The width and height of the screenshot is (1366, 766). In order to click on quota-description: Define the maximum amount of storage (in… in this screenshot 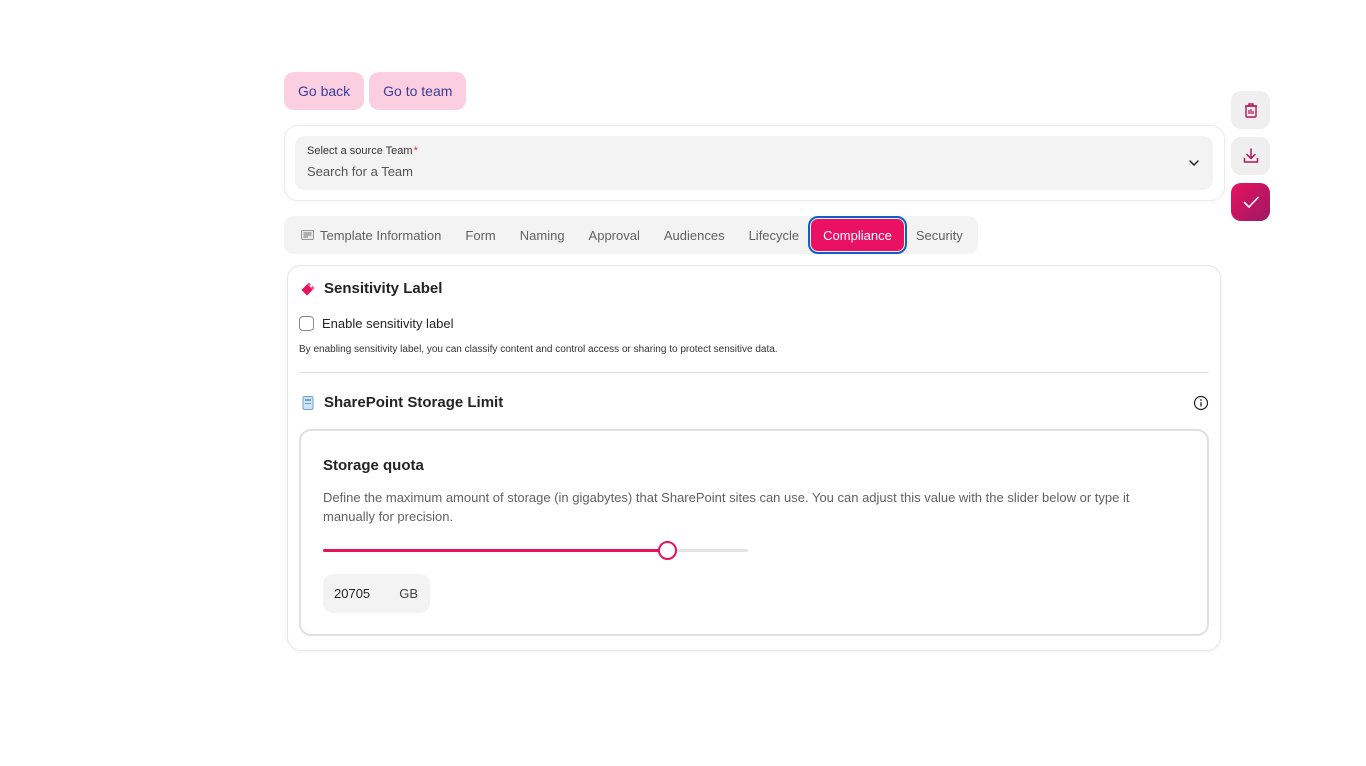, I will do `click(726, 507)`.